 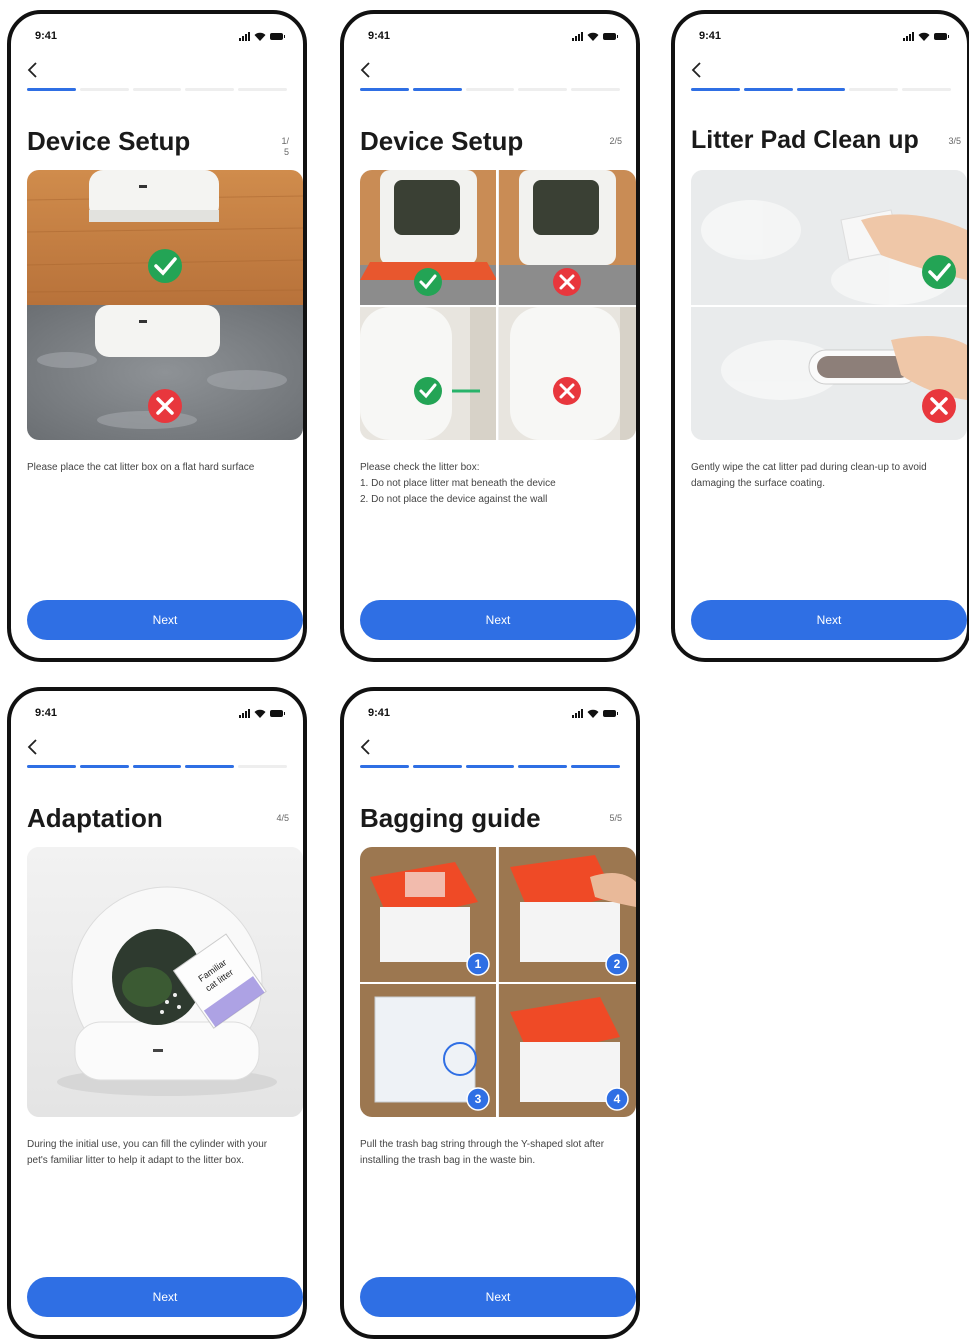 I want to click on step-counter: 5/5, so click(x=615, y=818).